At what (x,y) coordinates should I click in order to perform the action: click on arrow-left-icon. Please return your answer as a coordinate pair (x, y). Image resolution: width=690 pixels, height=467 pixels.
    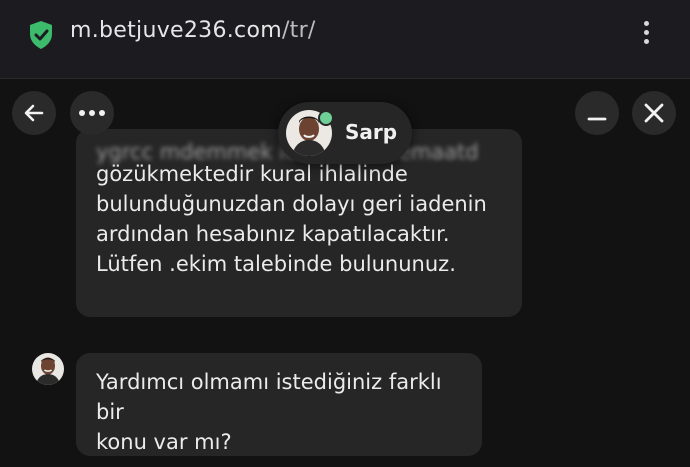
    Looking at the image, I should click on (34, 113).